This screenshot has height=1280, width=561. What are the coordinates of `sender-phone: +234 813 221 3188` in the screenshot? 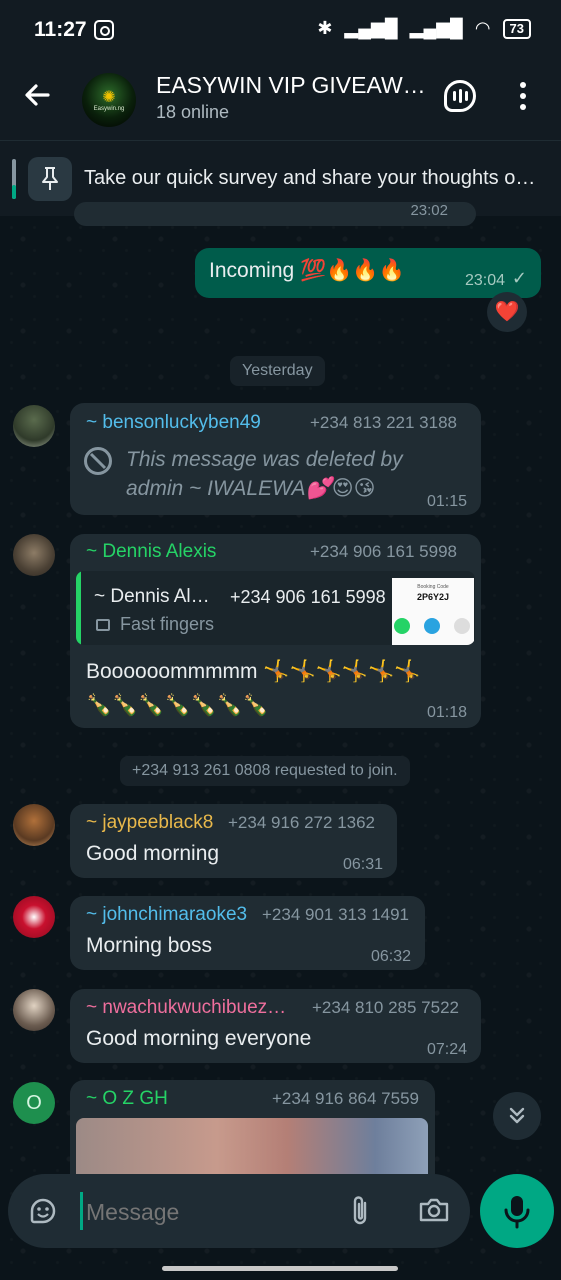 It's located at (383, 422).